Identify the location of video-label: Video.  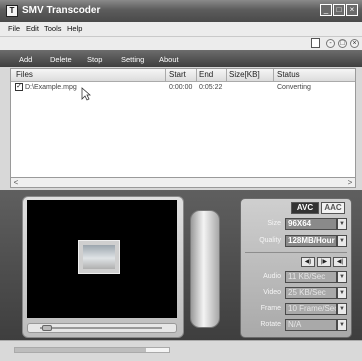
(272, 292).